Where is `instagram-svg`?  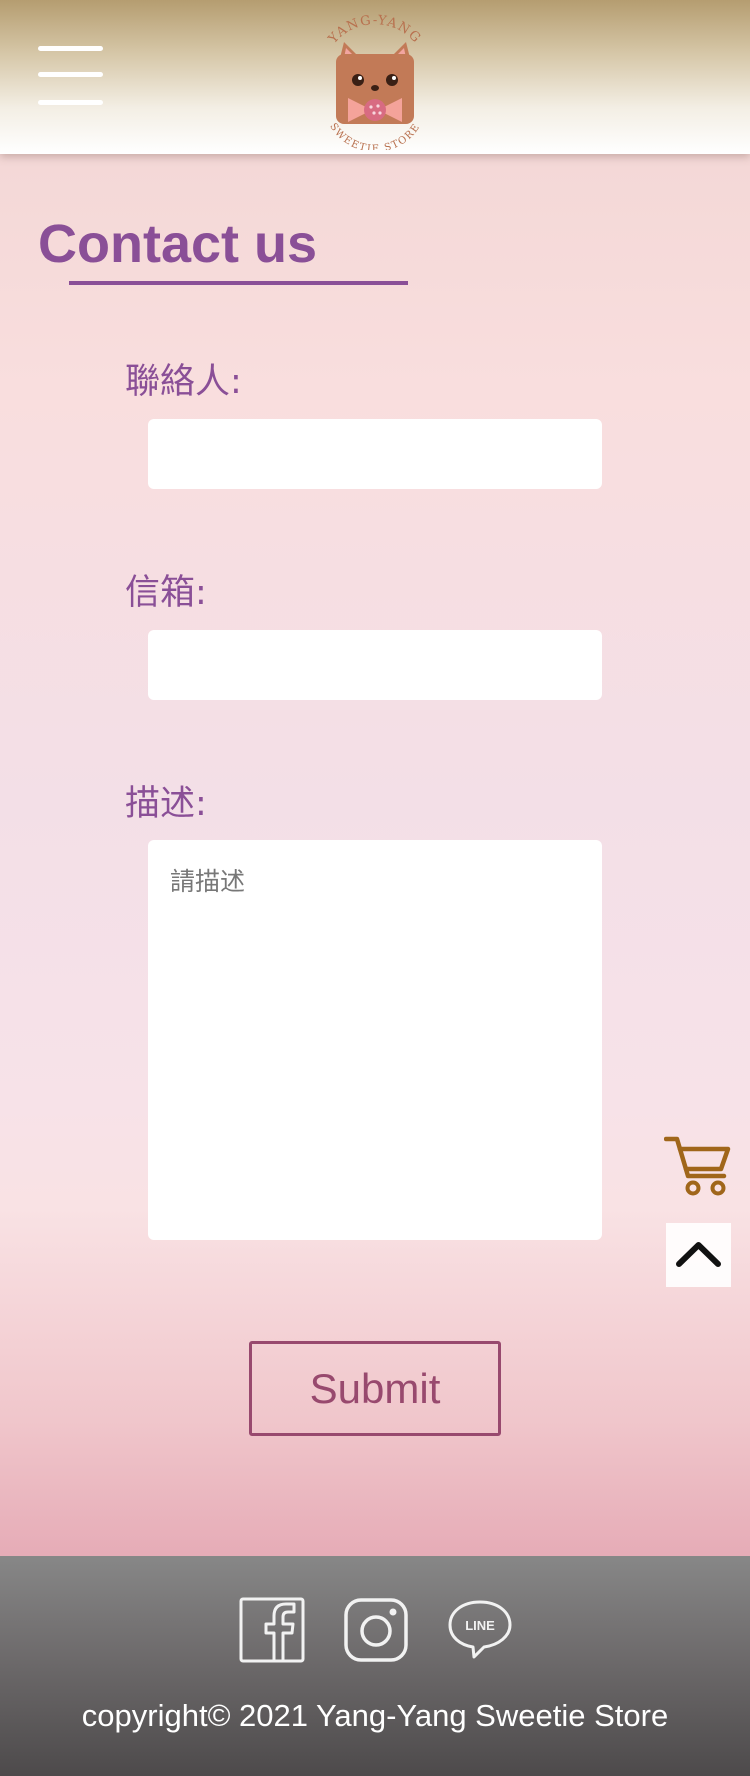 instagram-svg is located at coordinates (376, 1630).